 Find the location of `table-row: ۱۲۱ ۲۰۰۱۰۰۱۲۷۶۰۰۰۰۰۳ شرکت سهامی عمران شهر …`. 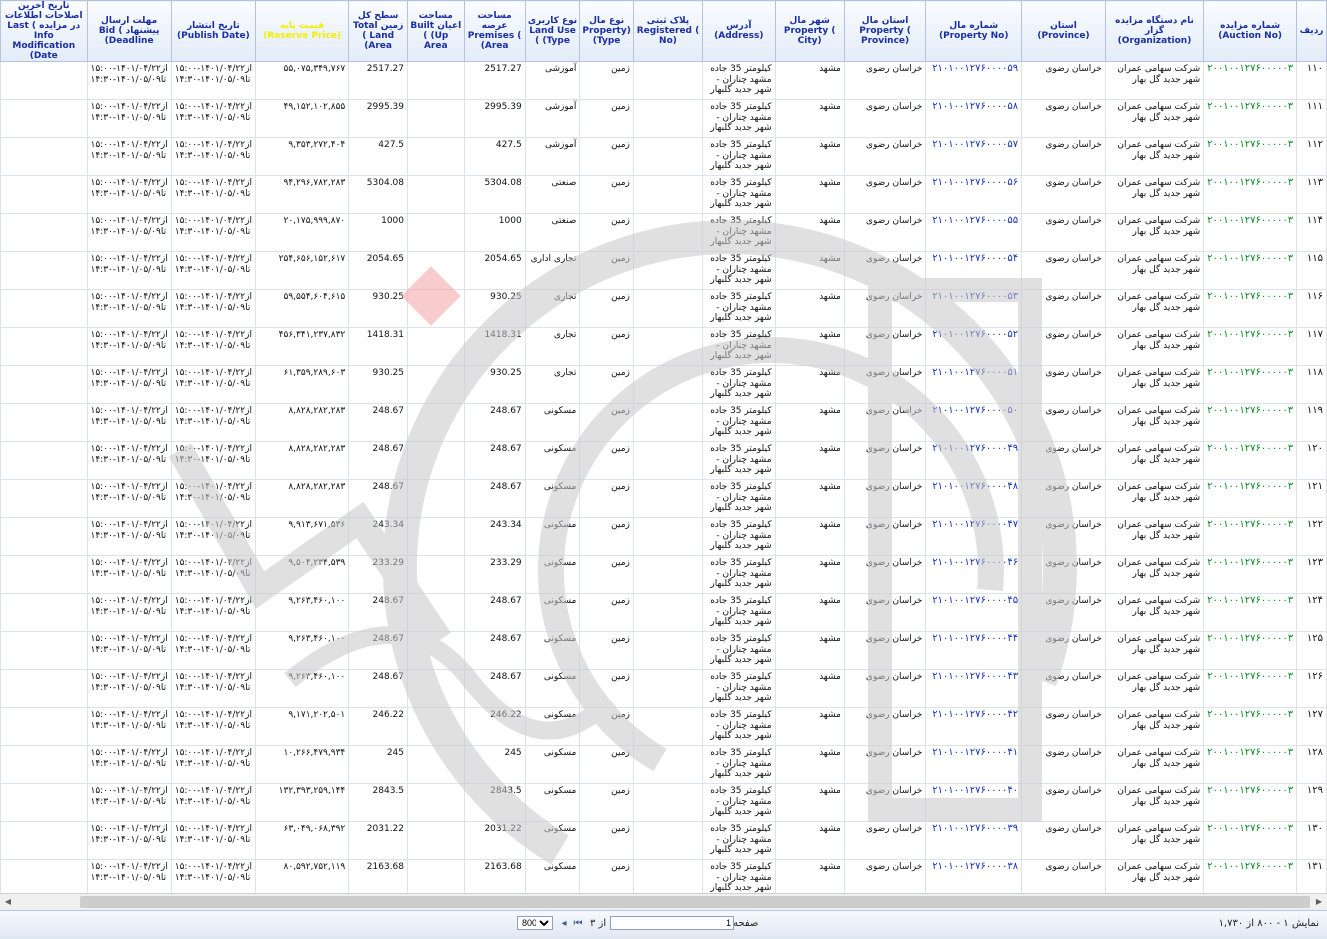

table-row: ۱۲۱ ۲۰۰۱۰۰۱۲۷۶۰۰۰۰۰۳ شرکت سهامی عمران شهر … is located at coordinates (663, 498).